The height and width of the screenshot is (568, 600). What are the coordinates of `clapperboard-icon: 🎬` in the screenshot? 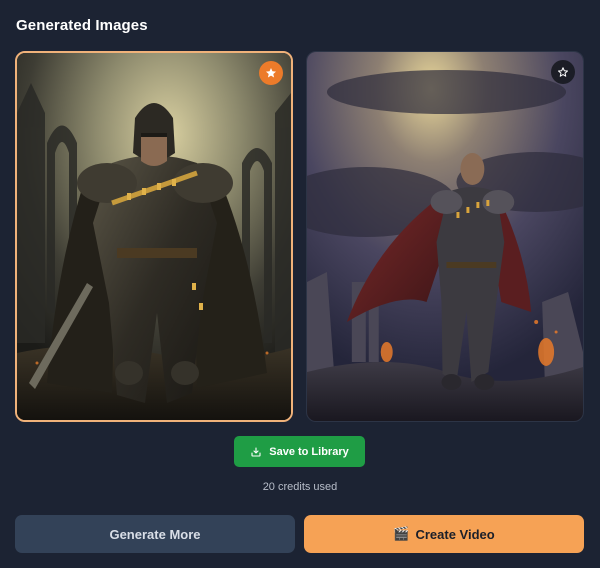 It's located at (401, 533).